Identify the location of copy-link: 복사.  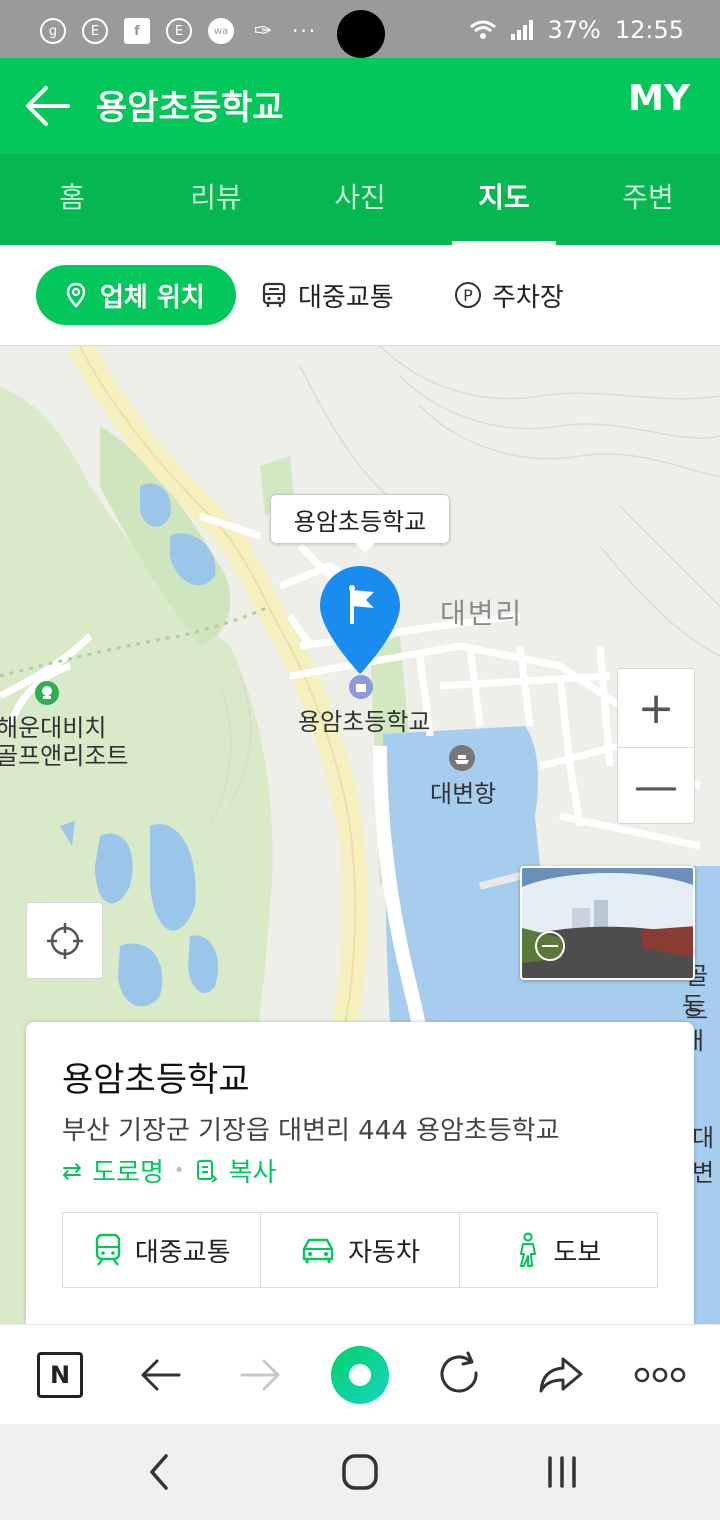
(253, 1170).